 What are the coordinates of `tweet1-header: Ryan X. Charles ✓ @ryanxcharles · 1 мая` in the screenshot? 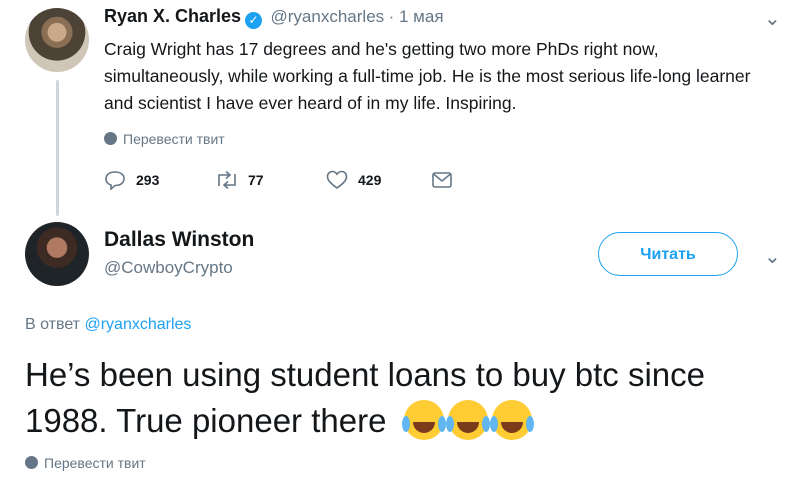 It's located at (274, 17).